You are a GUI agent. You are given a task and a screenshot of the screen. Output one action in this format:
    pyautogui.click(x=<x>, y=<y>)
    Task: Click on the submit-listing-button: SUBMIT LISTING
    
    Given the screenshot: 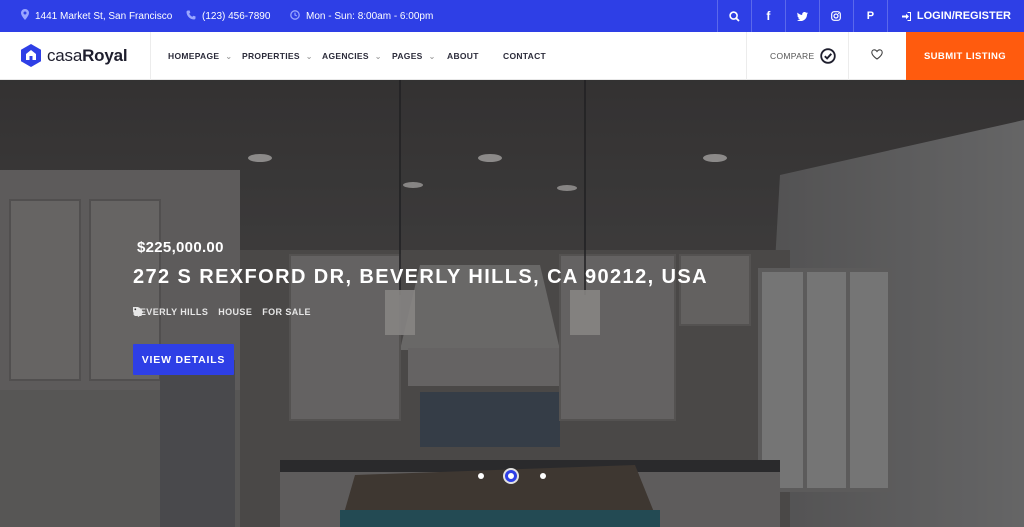 What is the action you would take?
    pyautogui.click(x=965, y=56)
    